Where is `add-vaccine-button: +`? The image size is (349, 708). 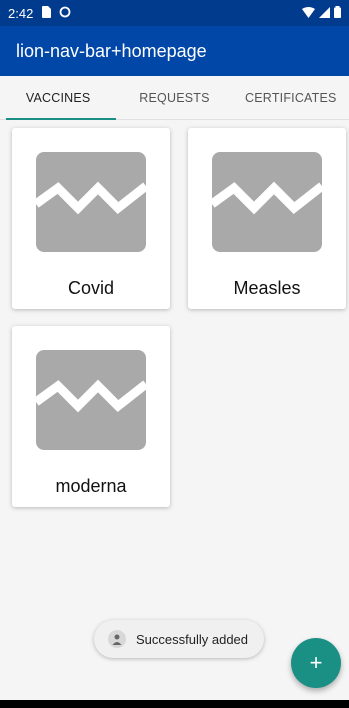
add-vaccine-button: + is located at coordinates (316, 663).